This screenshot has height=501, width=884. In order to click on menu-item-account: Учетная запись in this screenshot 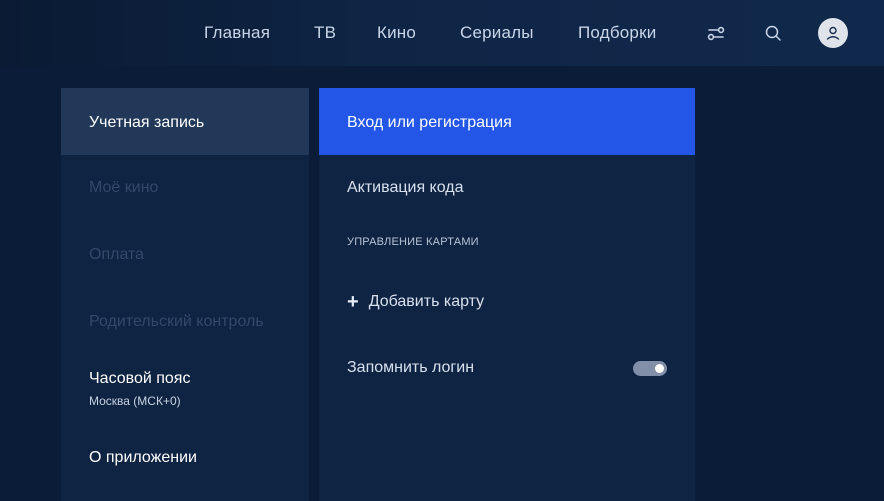, I will do `click(185, 121)`.